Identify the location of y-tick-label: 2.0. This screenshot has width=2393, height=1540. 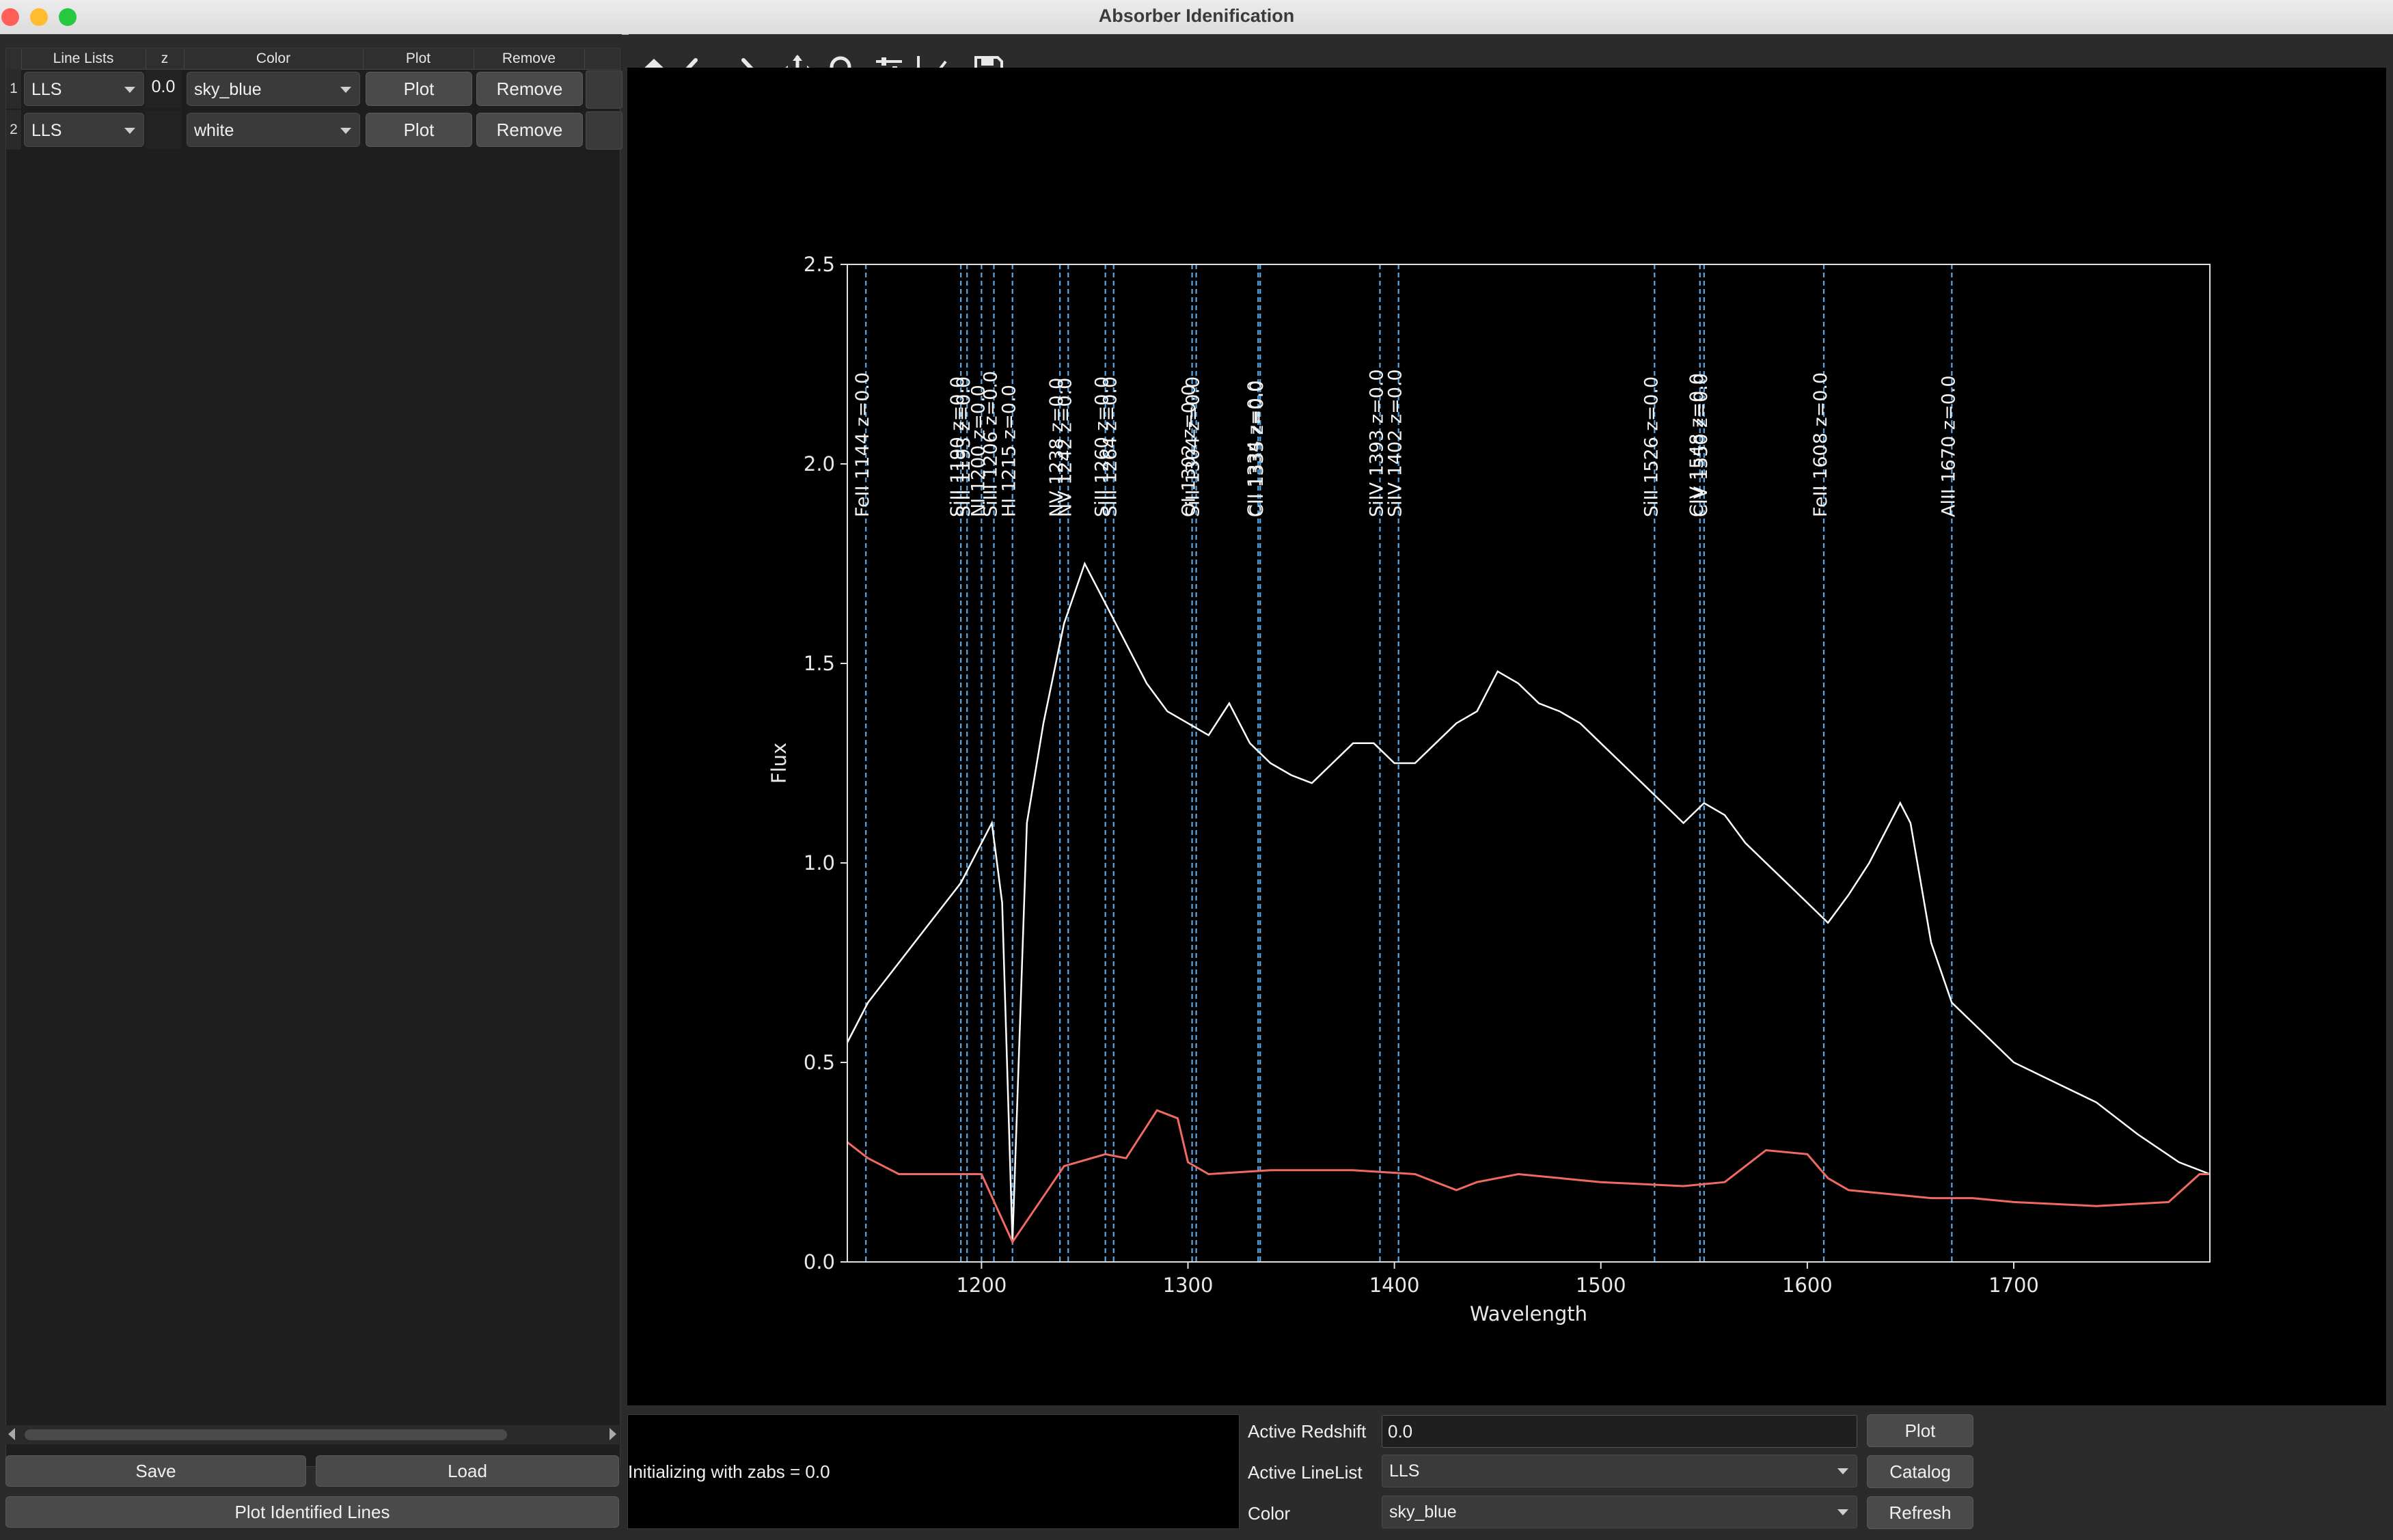
(819, 464).